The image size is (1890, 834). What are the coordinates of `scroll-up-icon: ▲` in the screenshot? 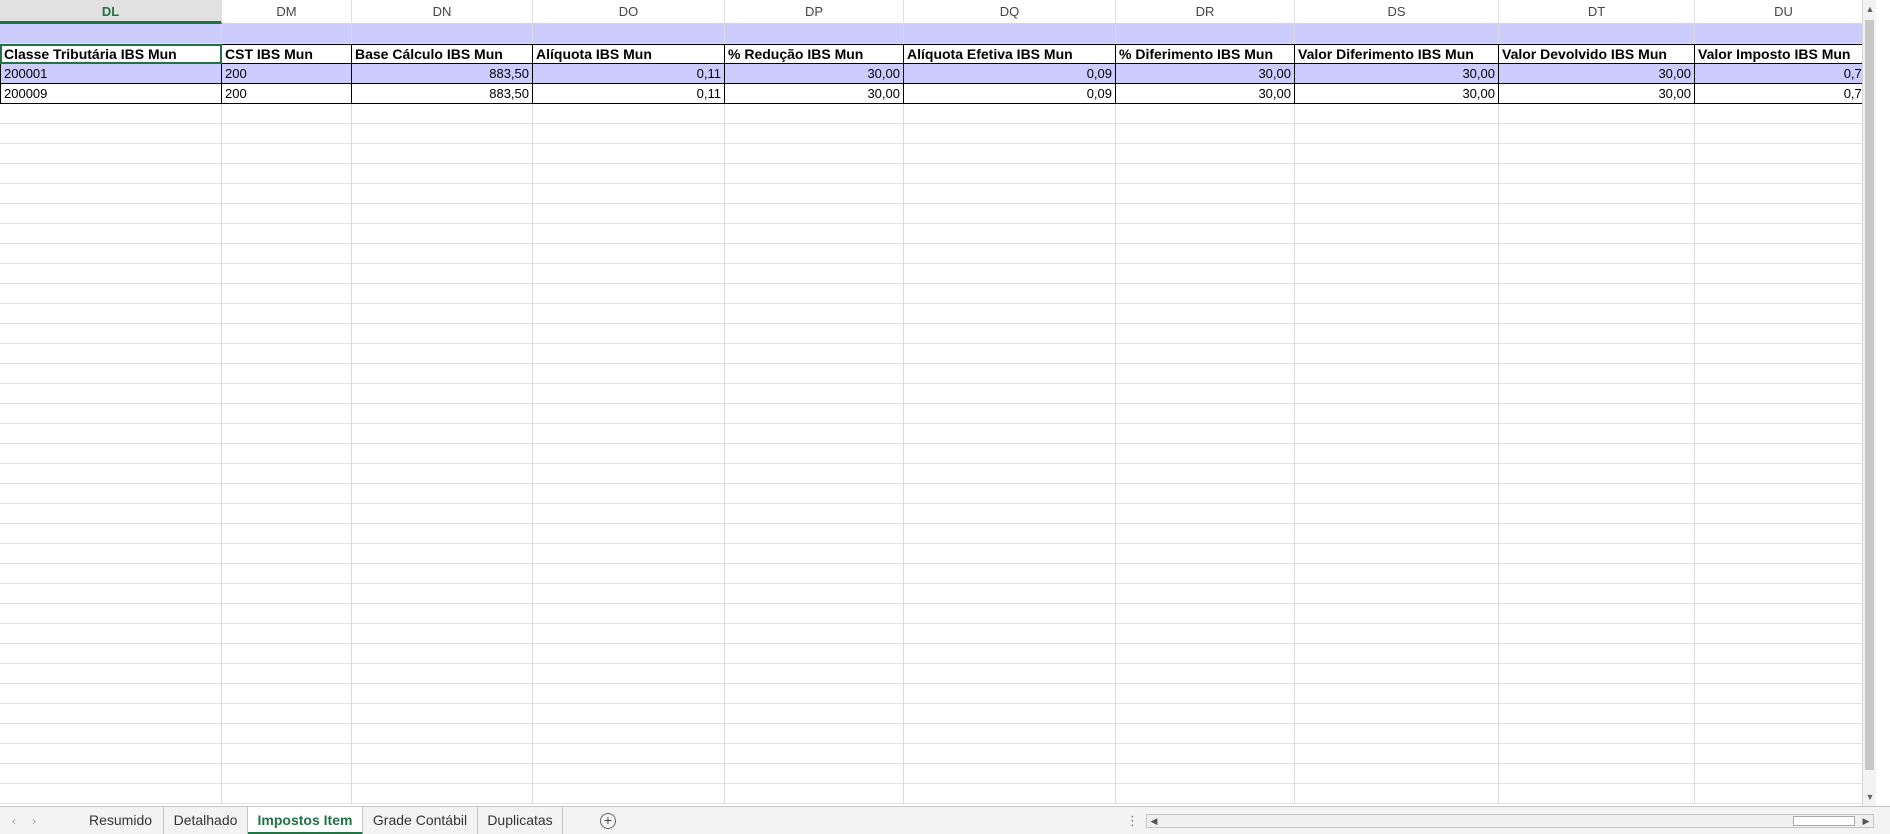 It's located at (1869, 9).